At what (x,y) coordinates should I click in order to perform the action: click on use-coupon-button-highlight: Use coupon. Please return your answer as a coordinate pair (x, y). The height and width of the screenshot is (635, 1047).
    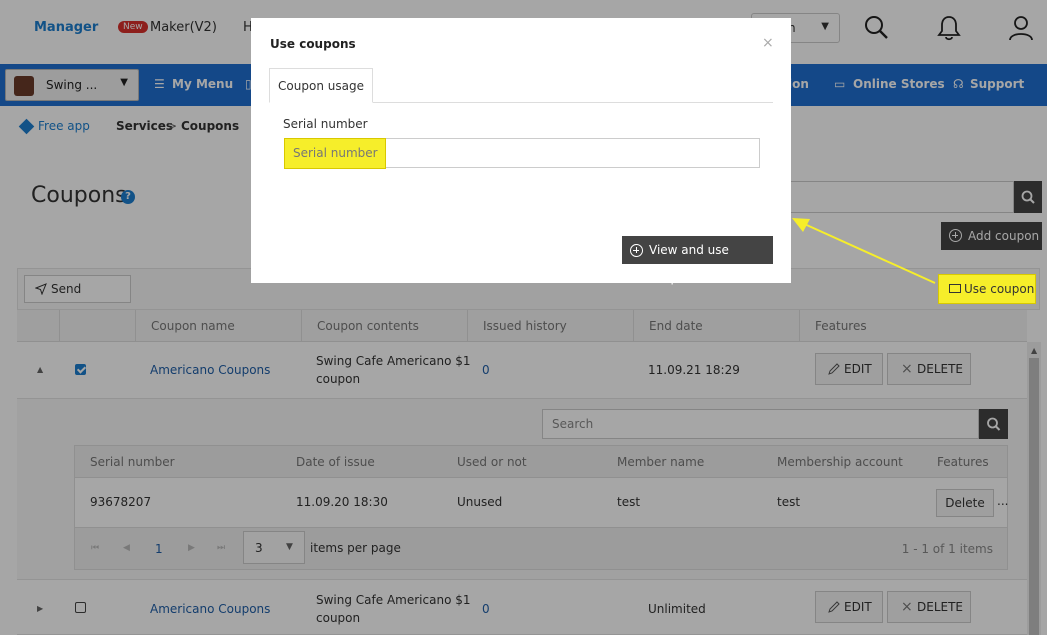
    Looking at the image, I should click on (987, 289).